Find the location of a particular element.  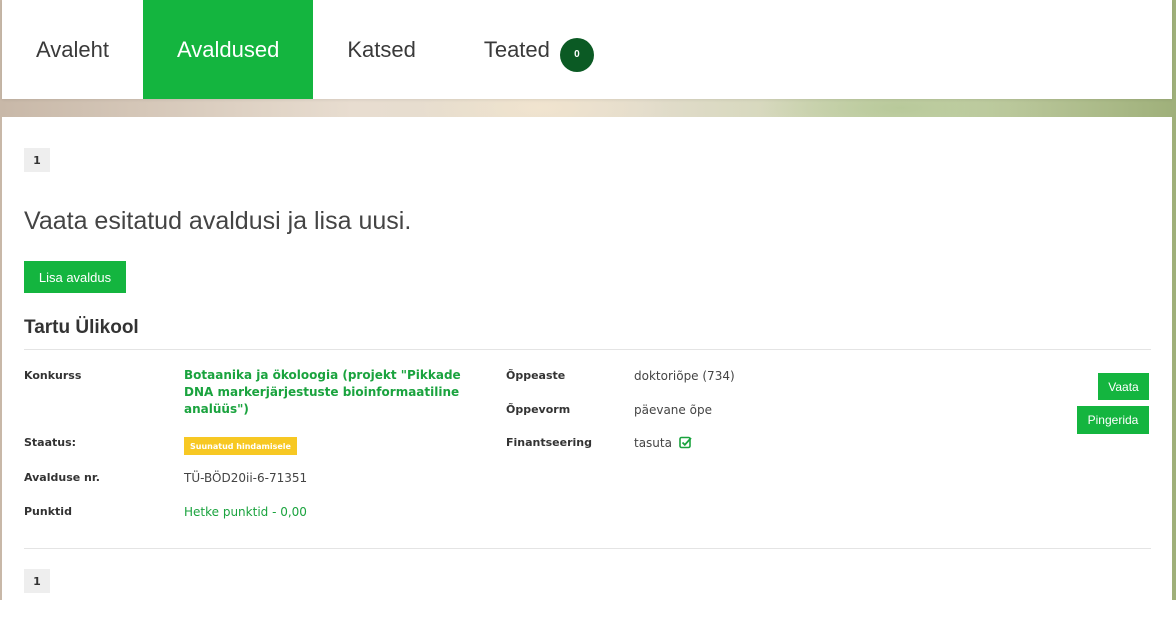

pagination-page-top: 1 is located at coordinates (37, 160).